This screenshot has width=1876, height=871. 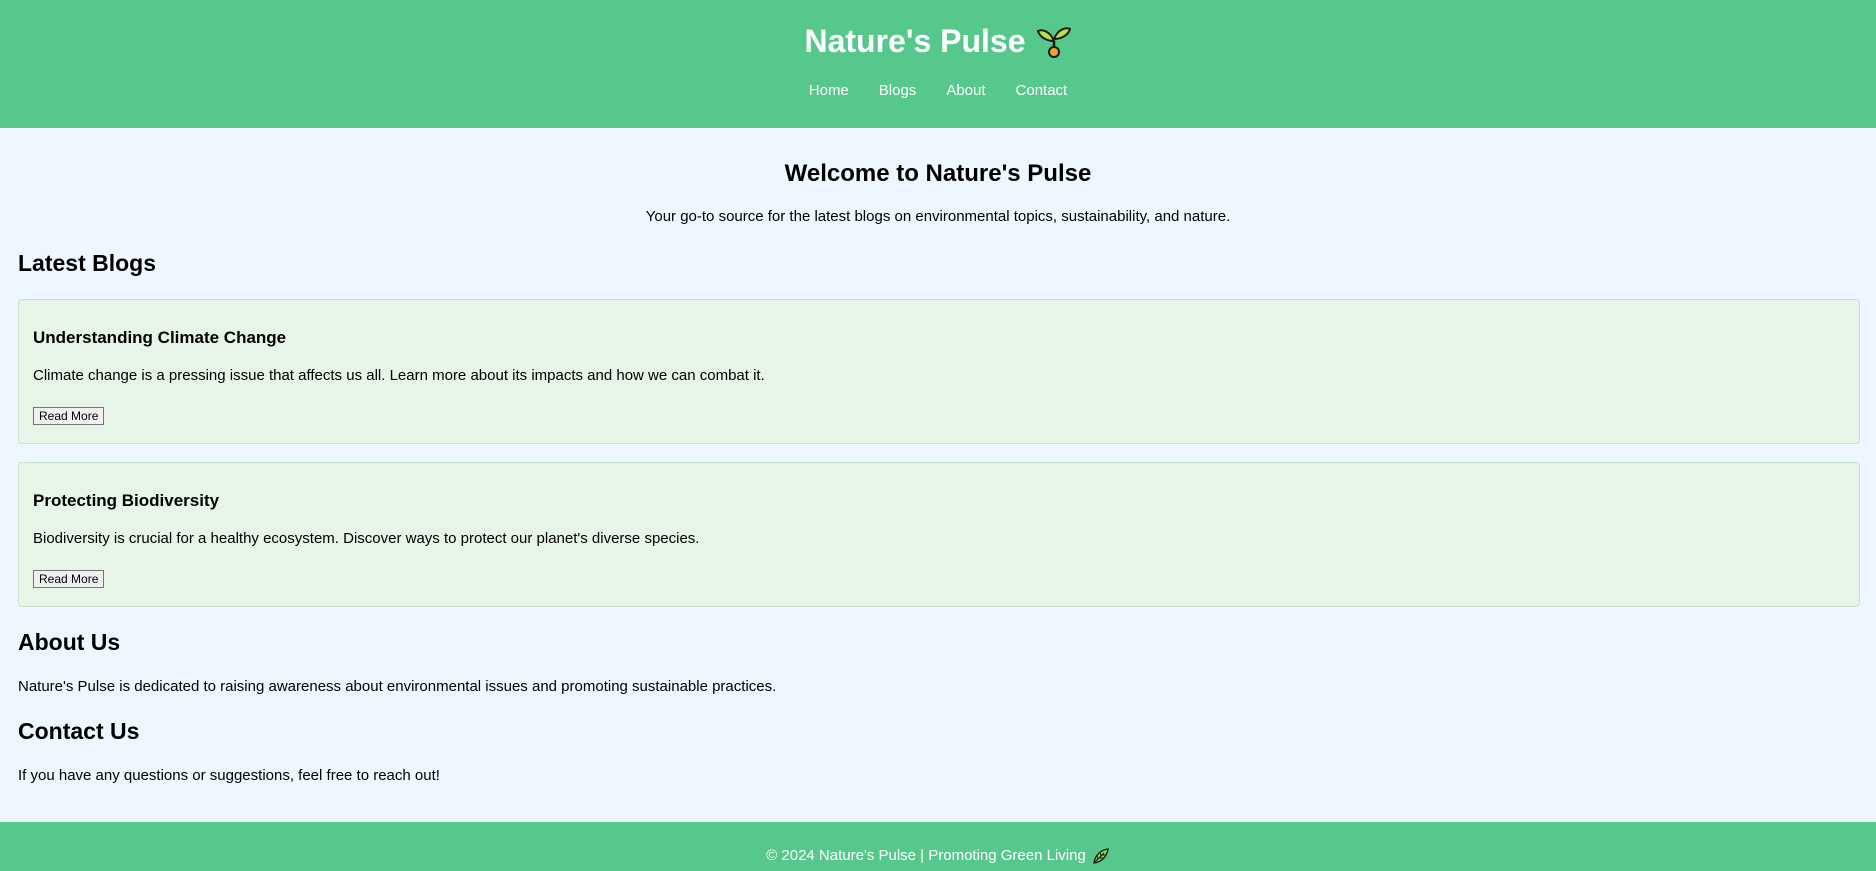 I want to click on site-header: Nature's Pulse Home Blogs About Contact, so click(x=938, y=64).